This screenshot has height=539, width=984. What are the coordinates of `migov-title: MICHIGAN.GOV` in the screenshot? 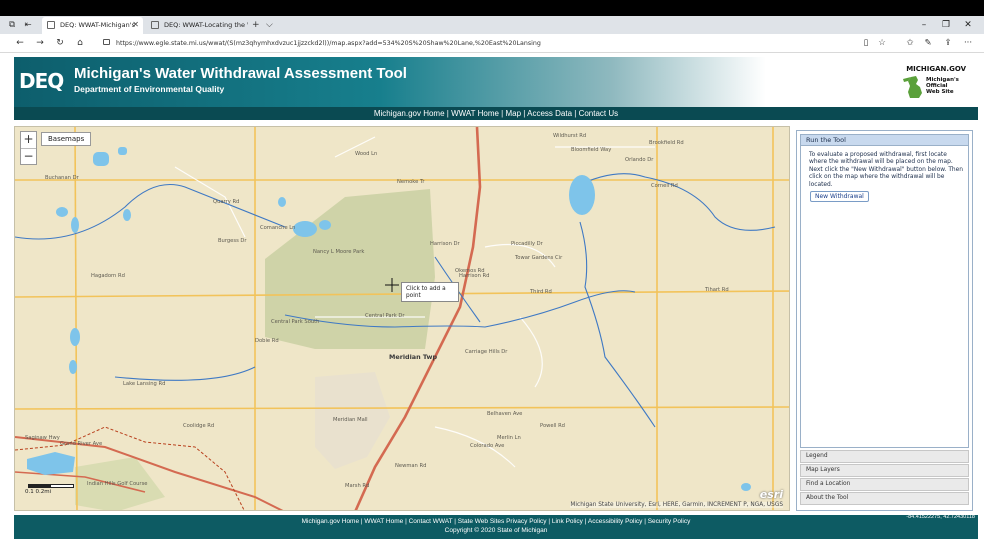 It's located at (936, 69).